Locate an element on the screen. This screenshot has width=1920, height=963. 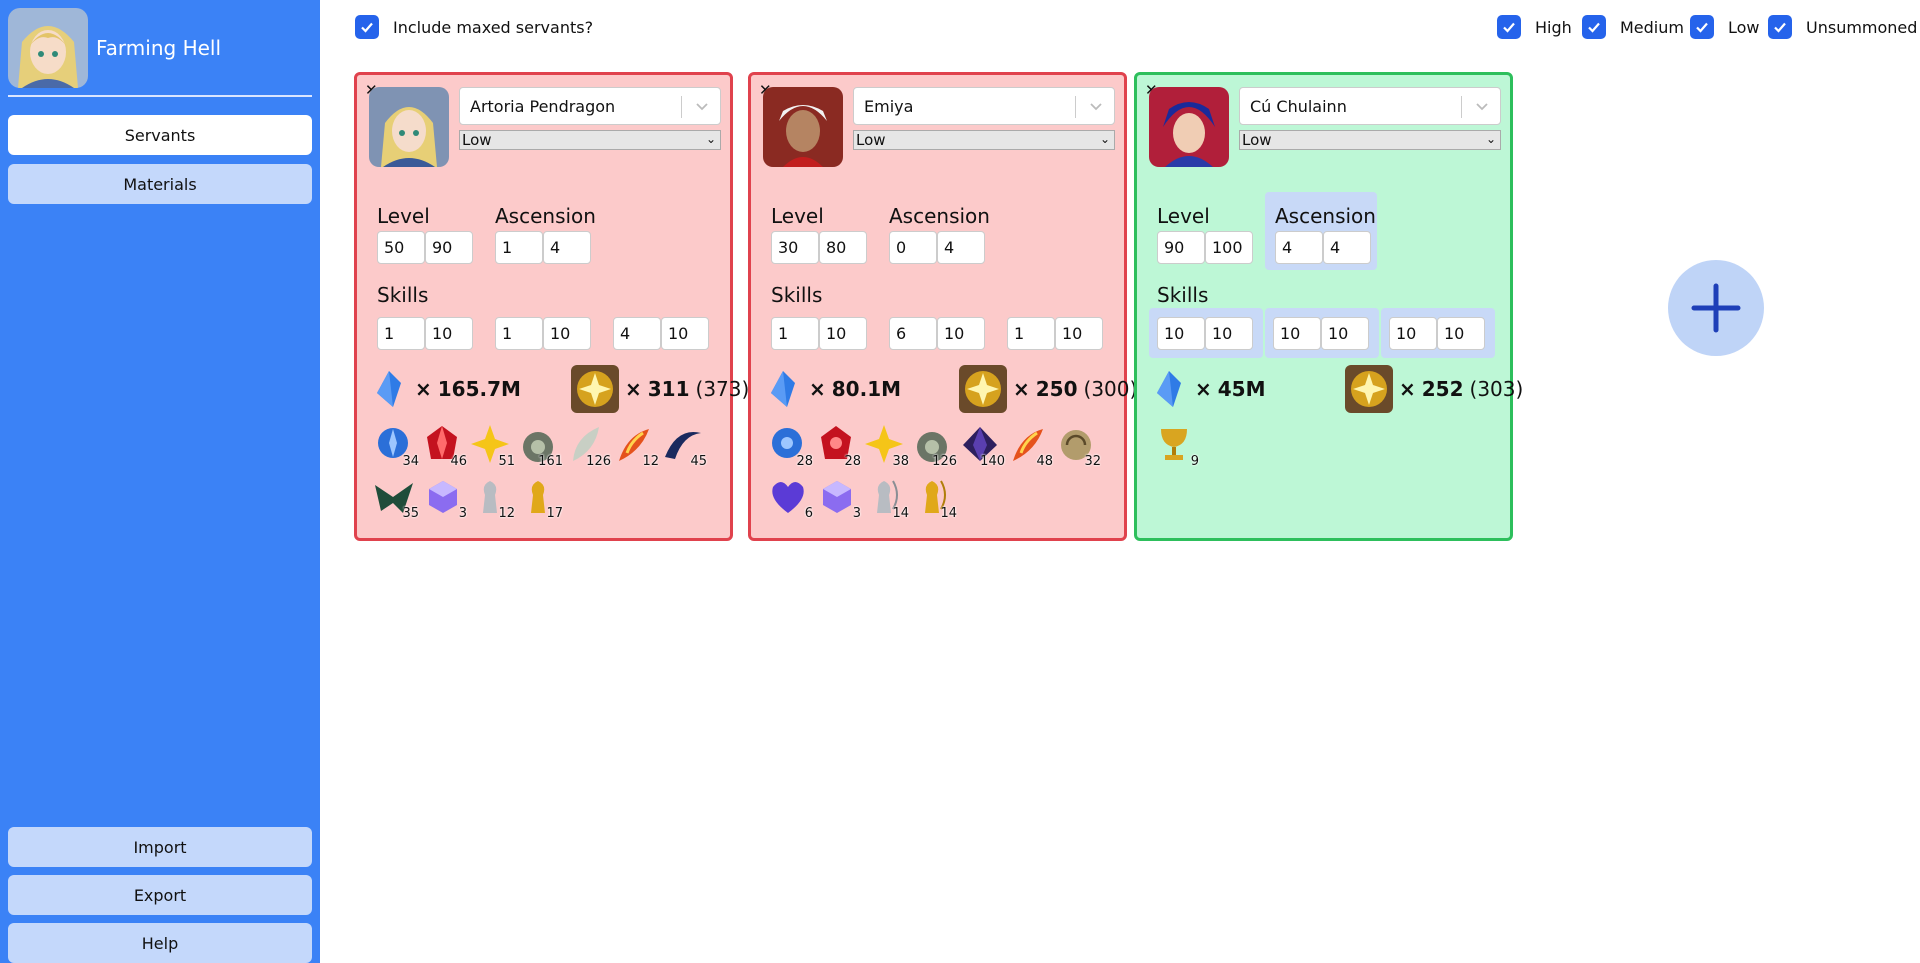
help-button: Help is located at coordinates (160, 943).